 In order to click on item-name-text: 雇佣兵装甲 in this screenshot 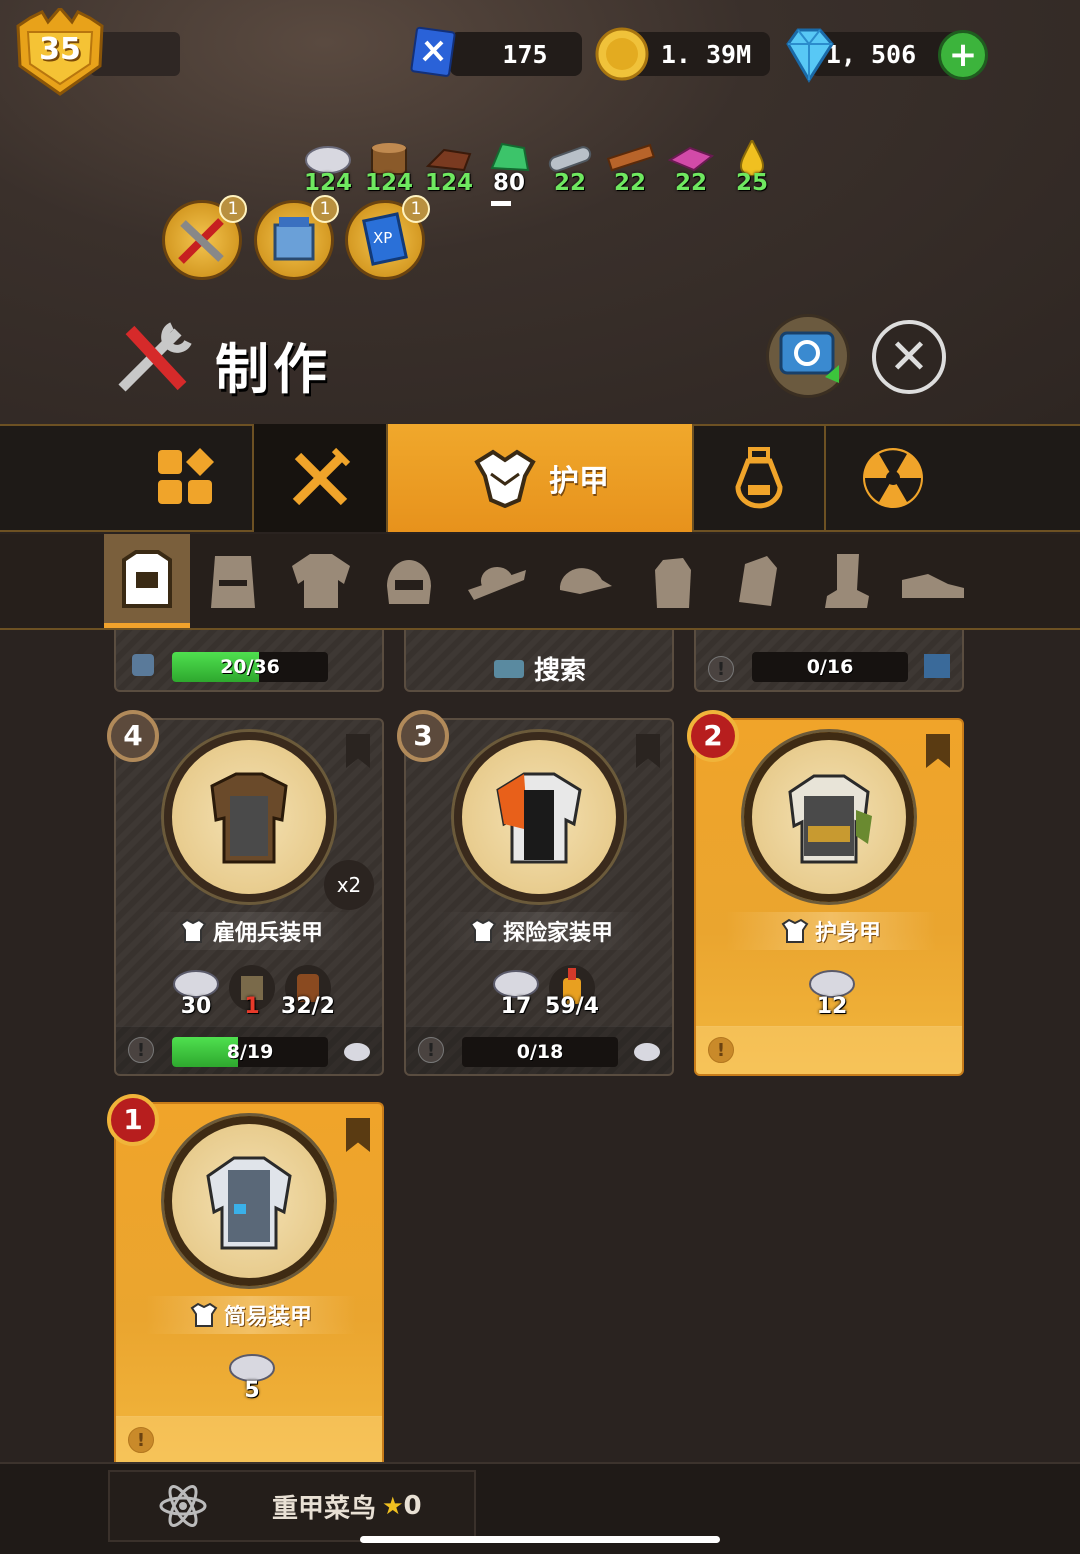, I will do `click(267, 933)`.